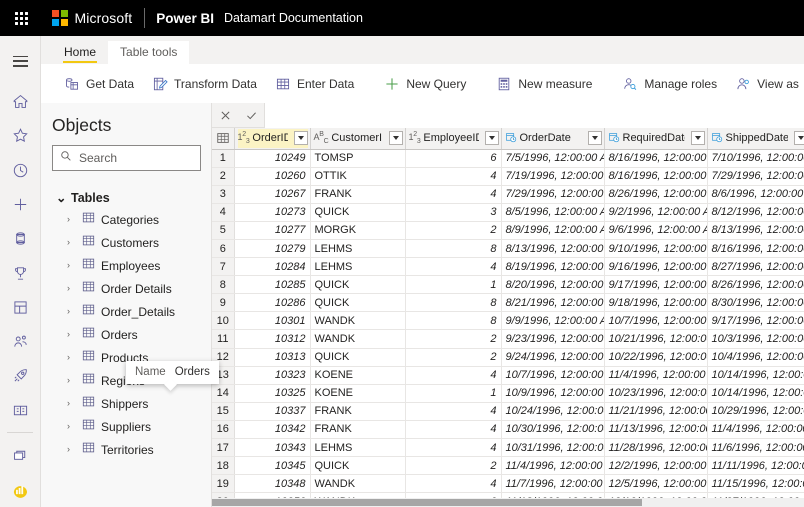 The width and height of the screenshot is (804, 507). I want to click on scrollbar-thumb, so click(427, 502).